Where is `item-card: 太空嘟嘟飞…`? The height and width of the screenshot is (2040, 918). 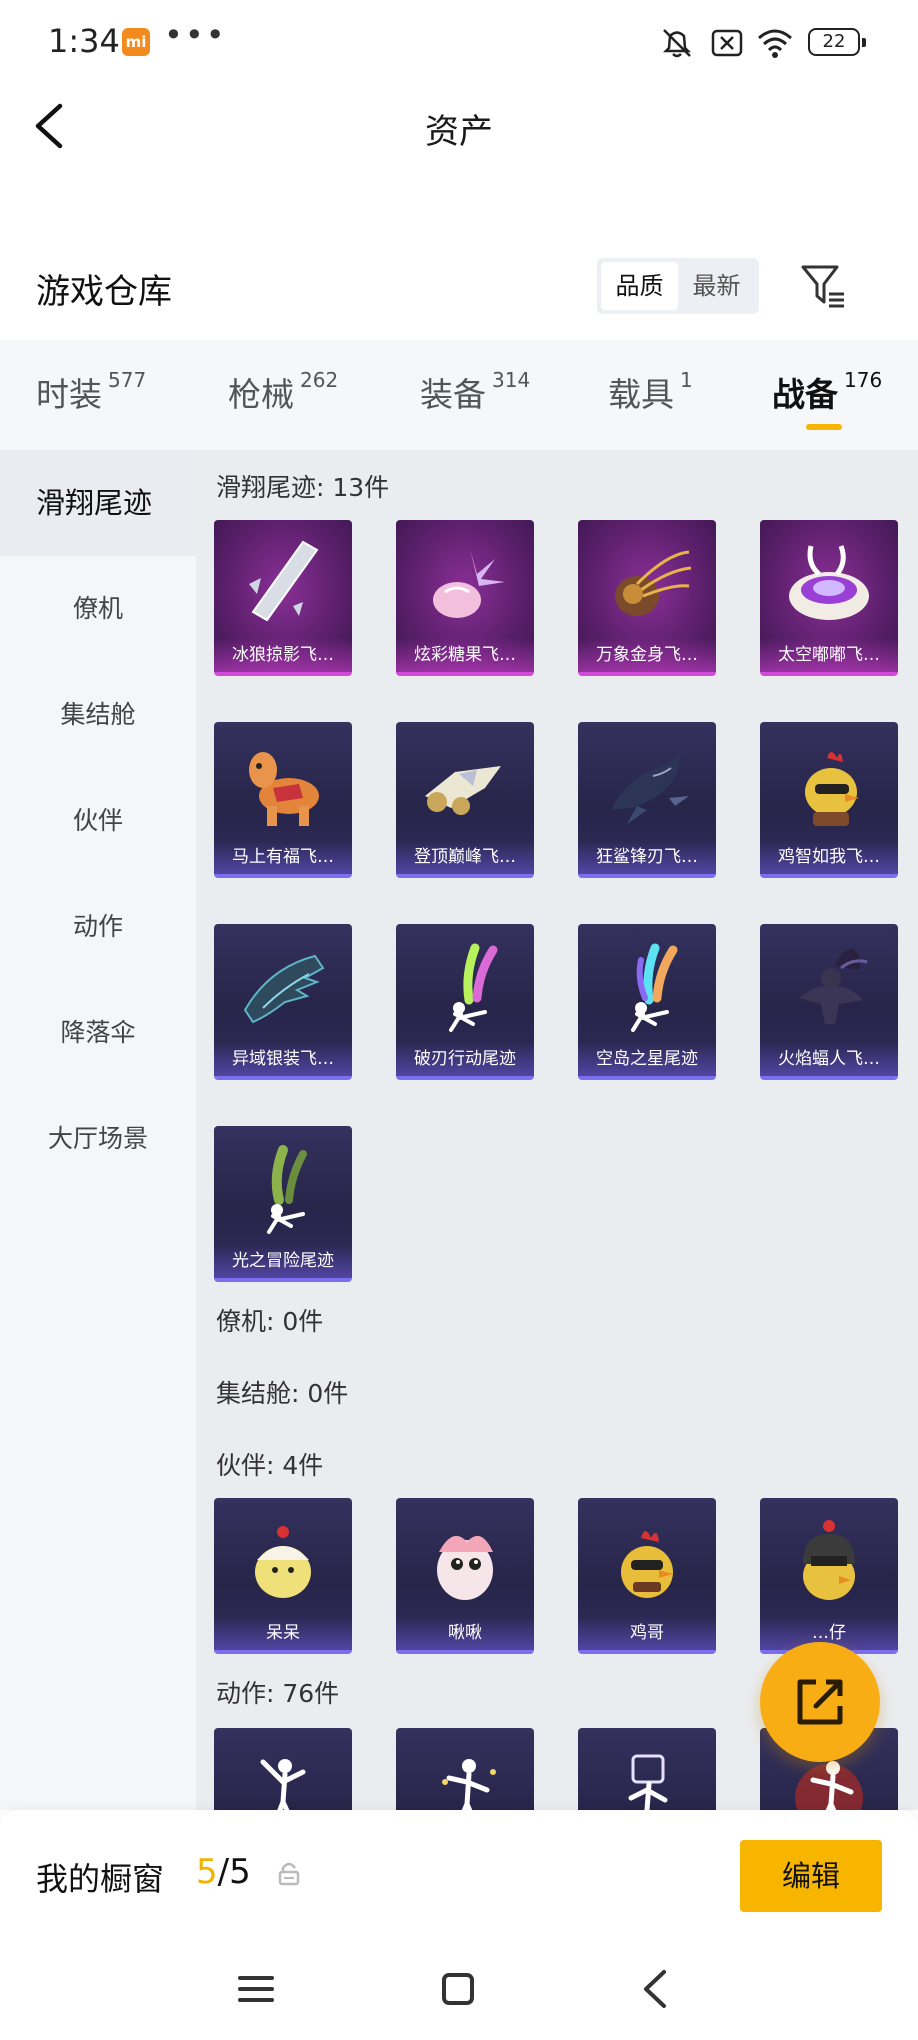
item-card: 太空嘟嘟飞… is located at coordinates (829, 598).